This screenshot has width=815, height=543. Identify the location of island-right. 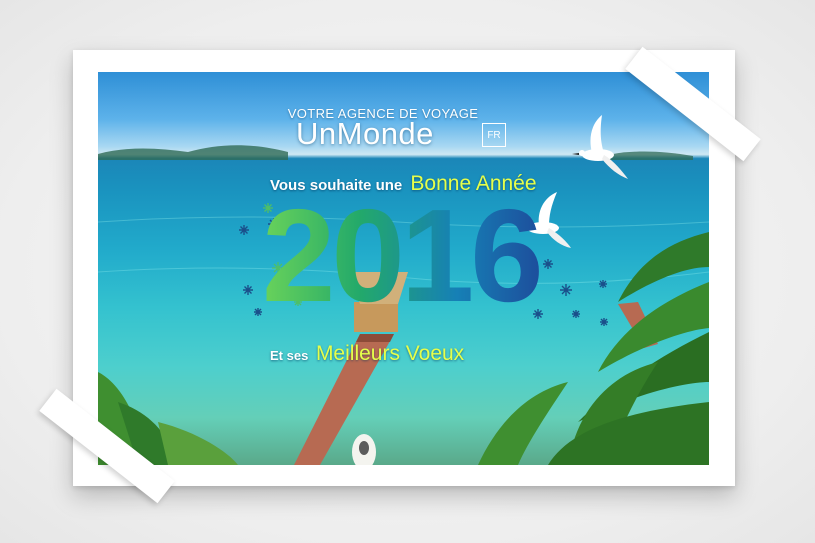
(648, 155).